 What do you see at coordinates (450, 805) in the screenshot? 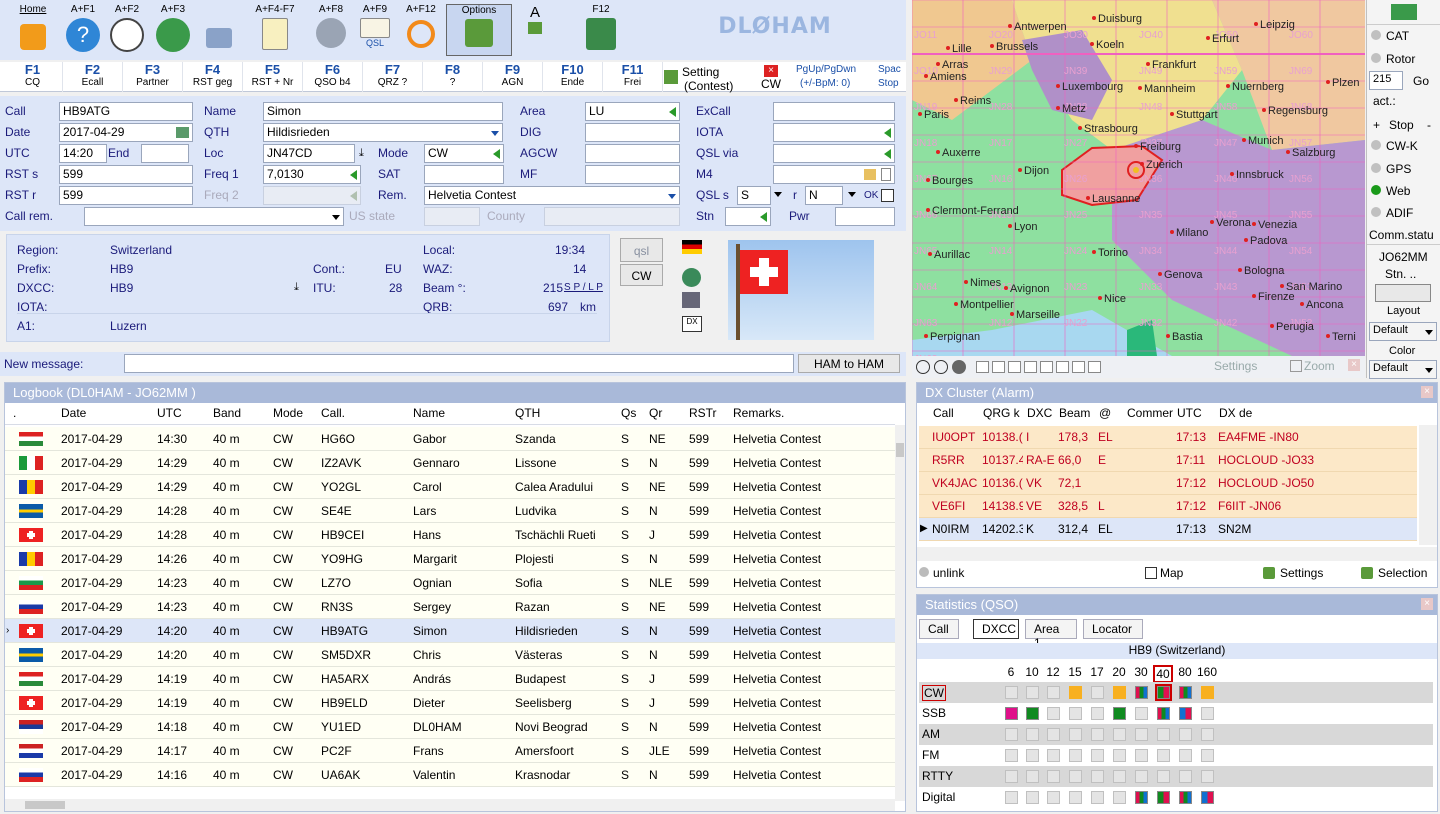
I see `logbook-hscrollbar` at bounding box center [450, 805].